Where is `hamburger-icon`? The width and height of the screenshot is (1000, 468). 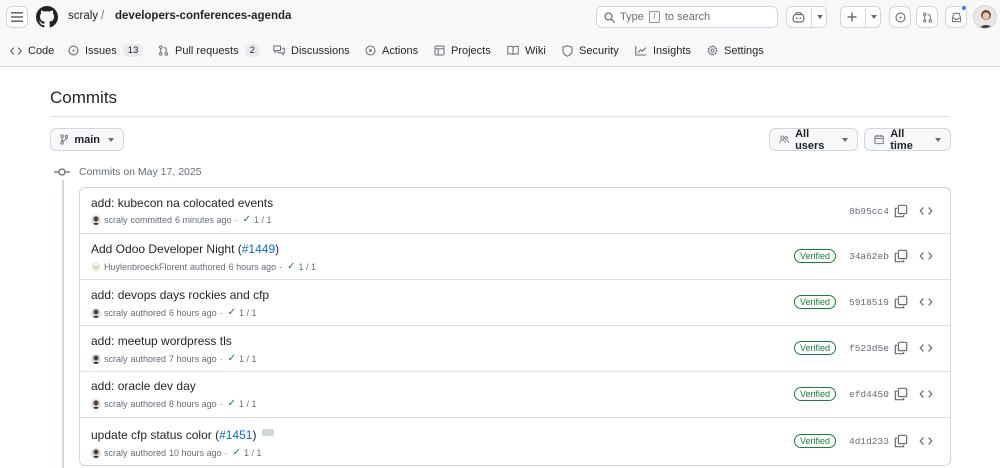
hamburger-icon is located at coordinates (17, 17).